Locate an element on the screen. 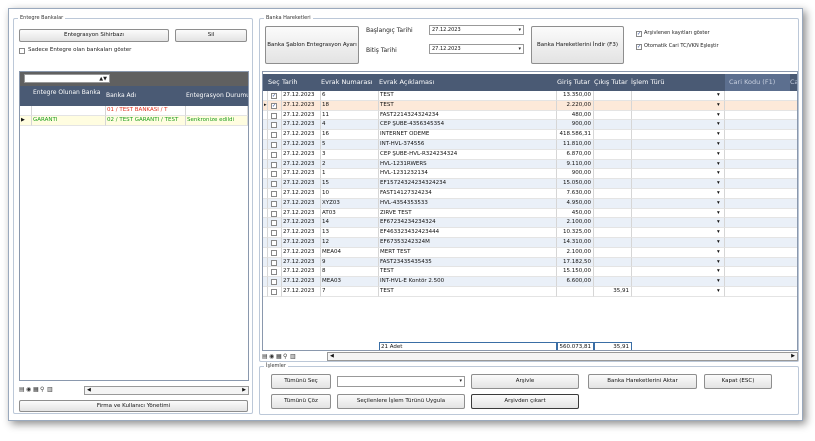 The height and width of the screenshot is (441, 815). col-integrated-bank: Entegre Olunan Banka is located at coordinates (68, 96).